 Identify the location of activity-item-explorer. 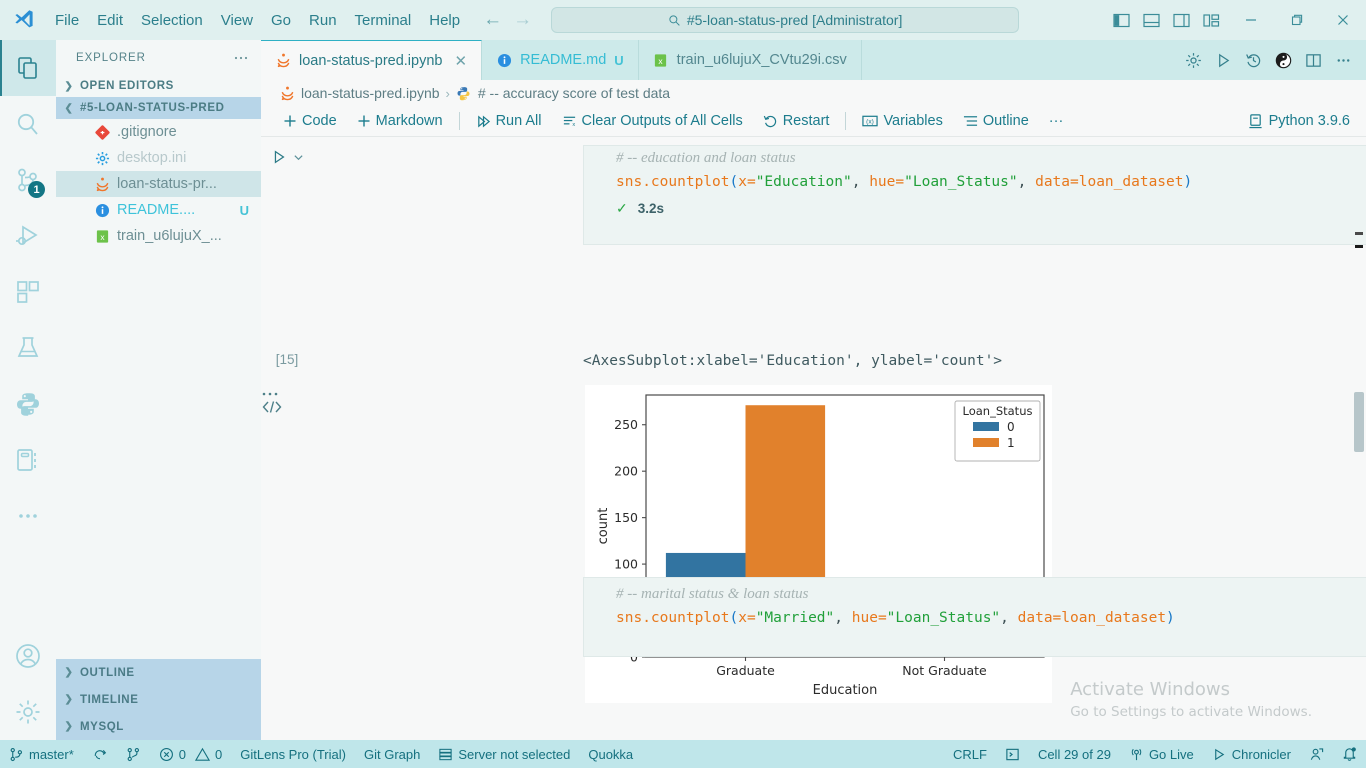
(28, 68).